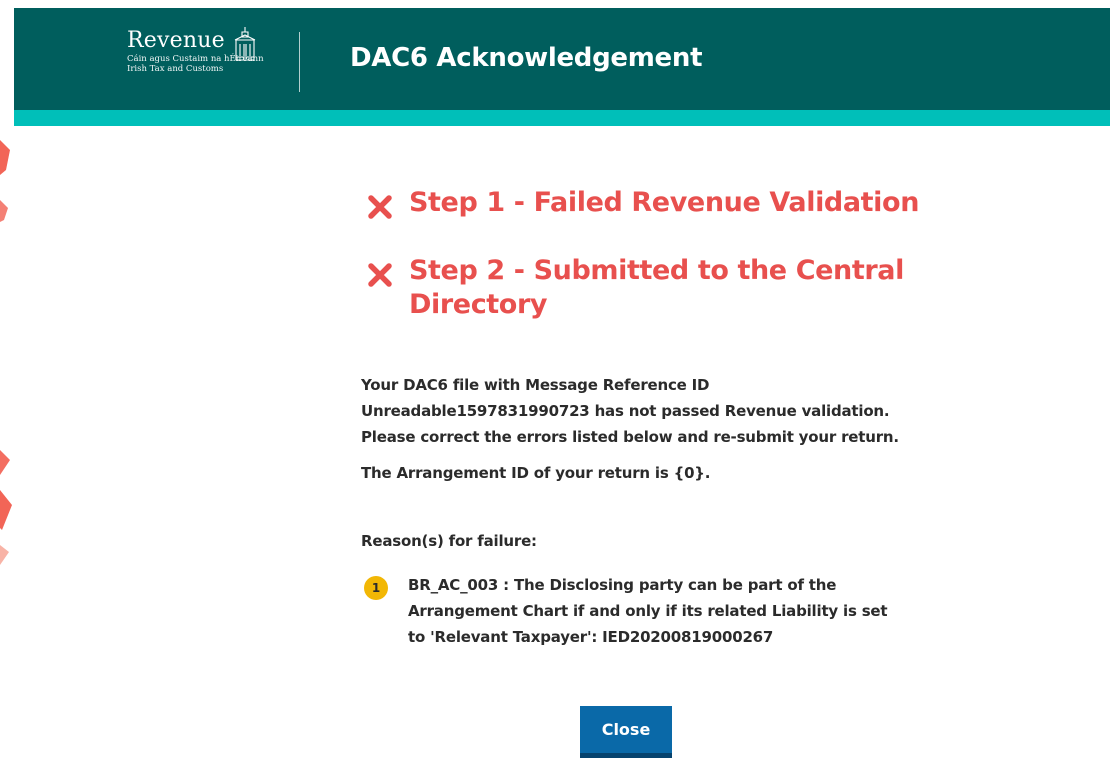 This screenshot has height=781, width=1110. Describe the element at coordinates (526, 58) in the screenshot. I see `page-title: DAC6 Acknowledgement` at that location.